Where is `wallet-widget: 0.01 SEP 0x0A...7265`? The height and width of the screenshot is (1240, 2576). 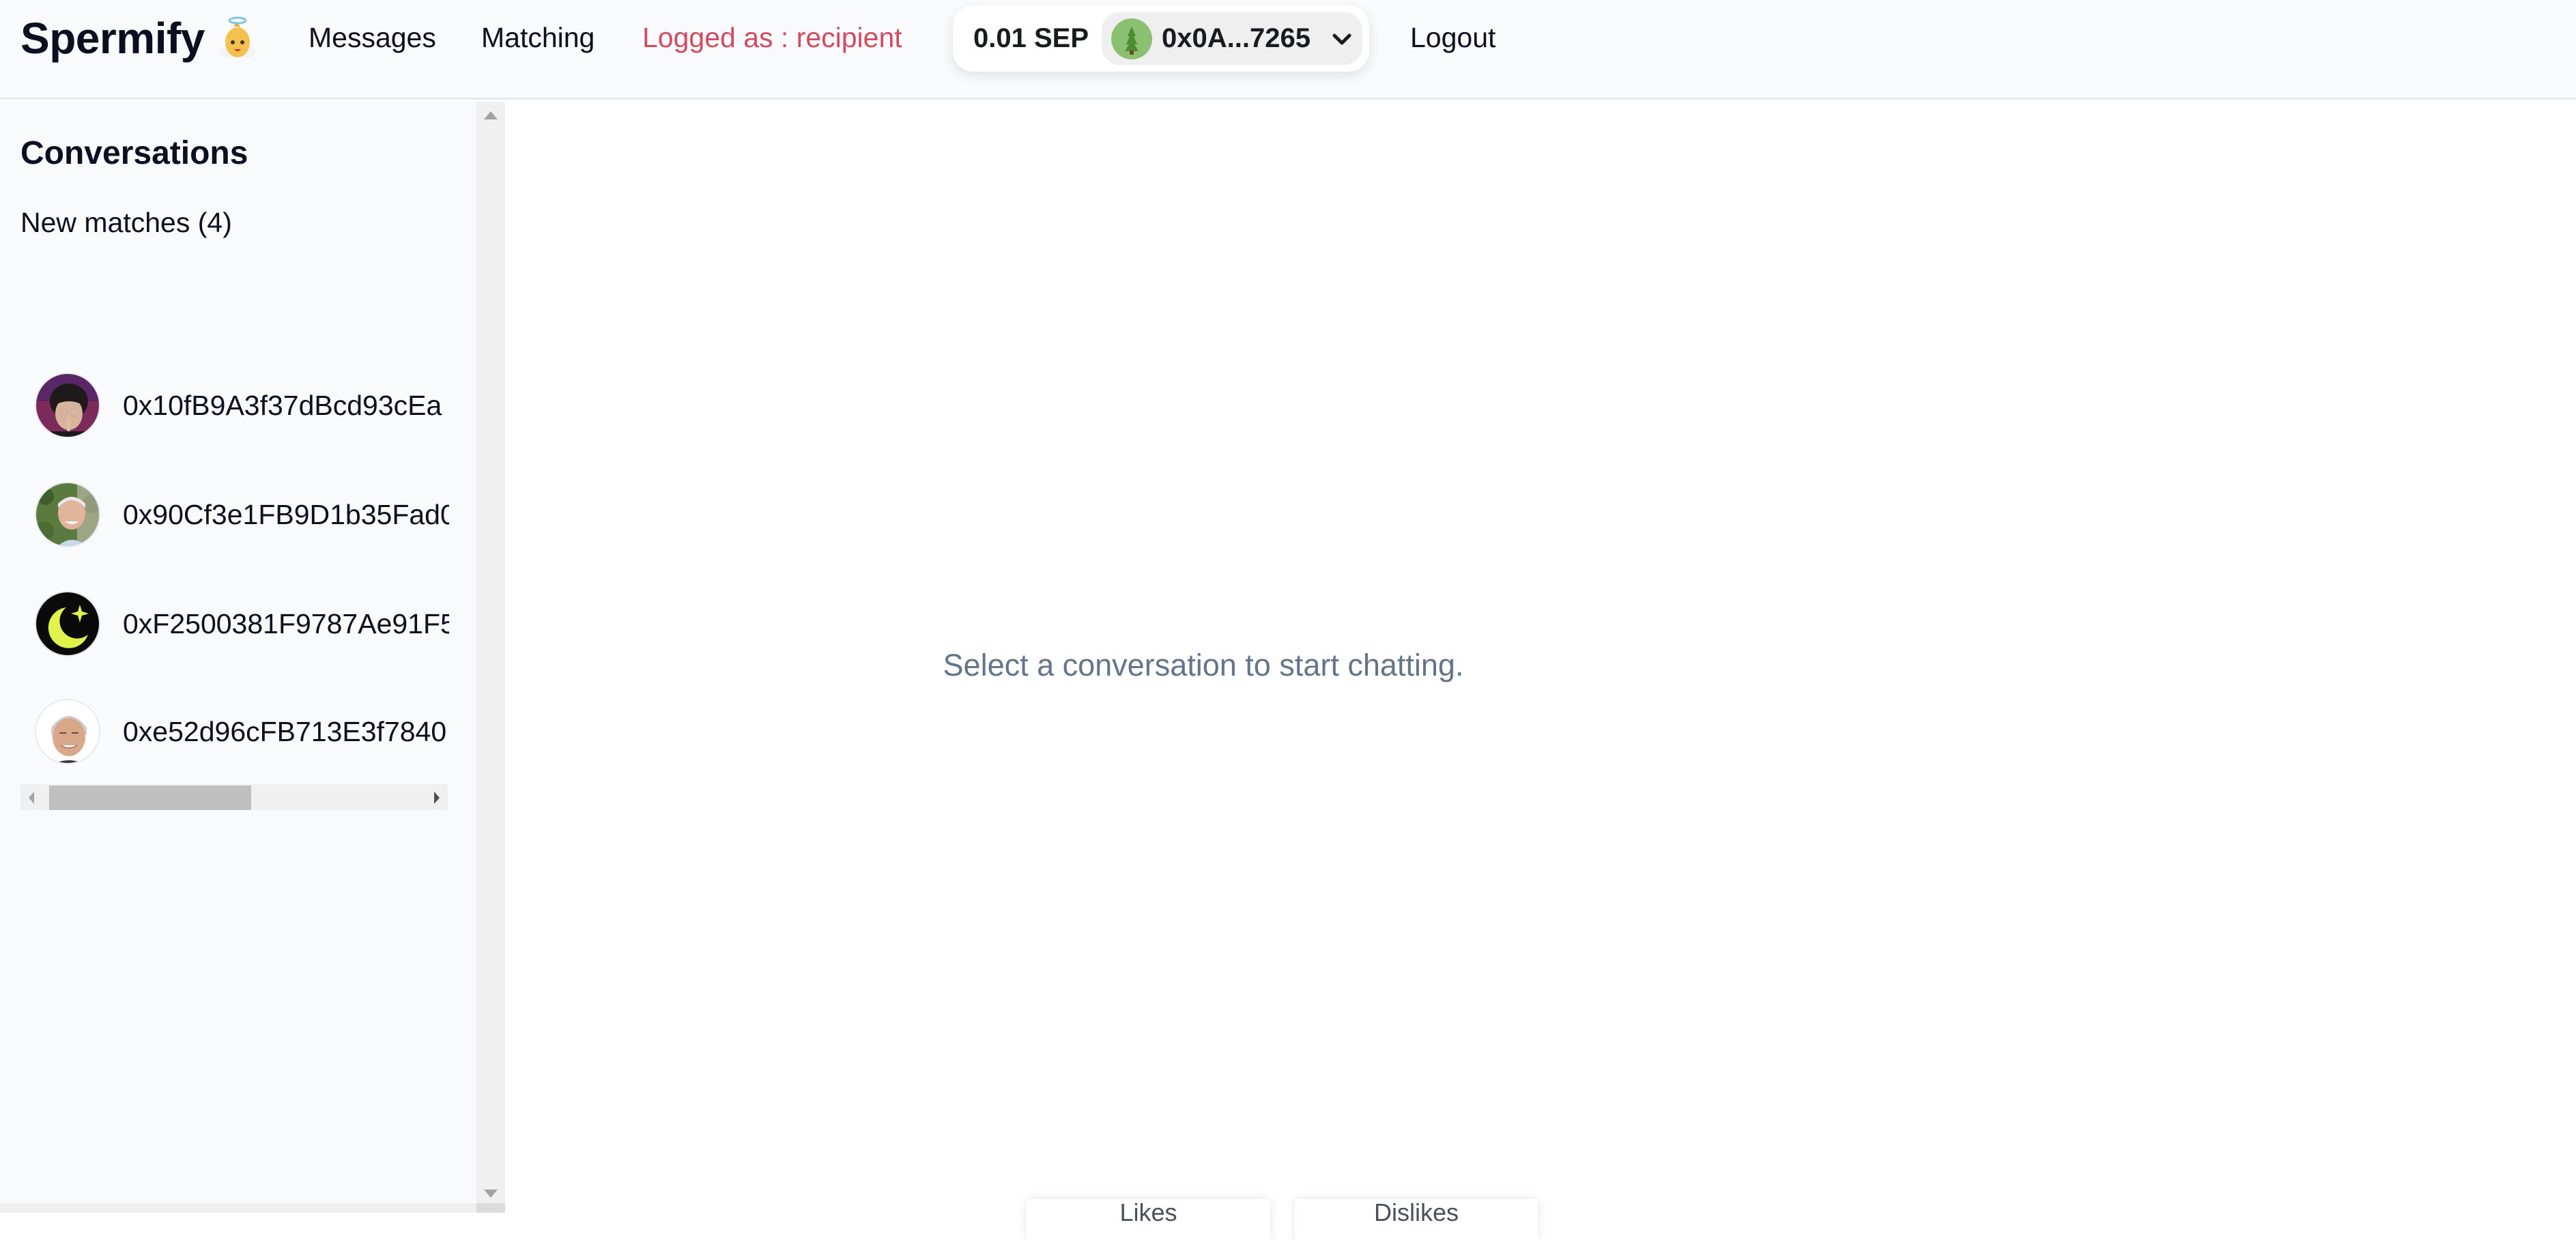
wallet-widget: 0.01 SEP 0x0A...7265 is located at coordinates (1161, 38).